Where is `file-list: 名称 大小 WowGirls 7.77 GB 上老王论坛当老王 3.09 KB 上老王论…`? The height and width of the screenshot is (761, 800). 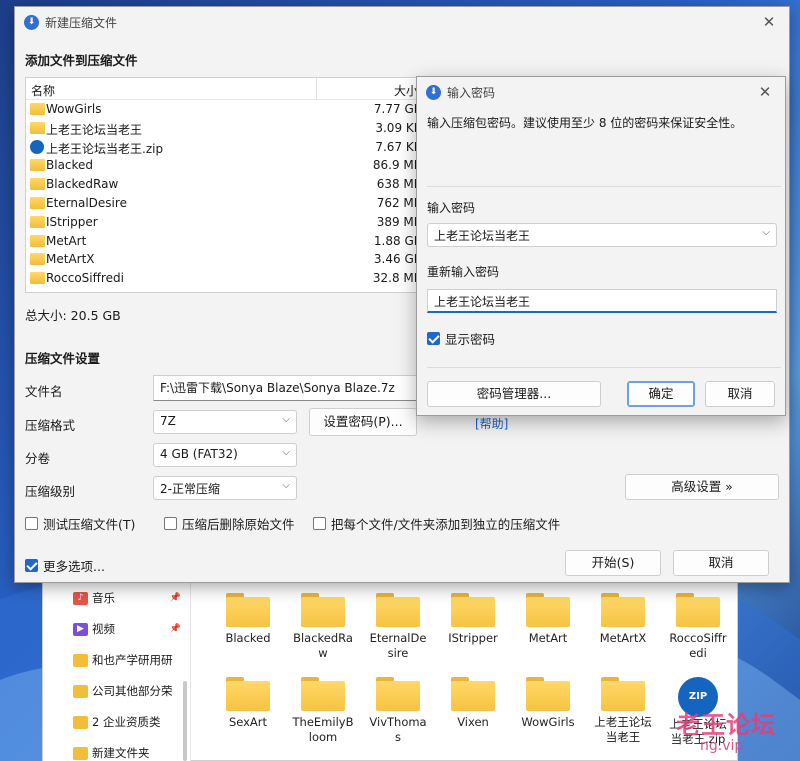
file-list: 名称 大小 WowGirls 7.77 GB 上老王论坛当老王 3.09 KB 上老王论… is located at coordinates (223, 185).